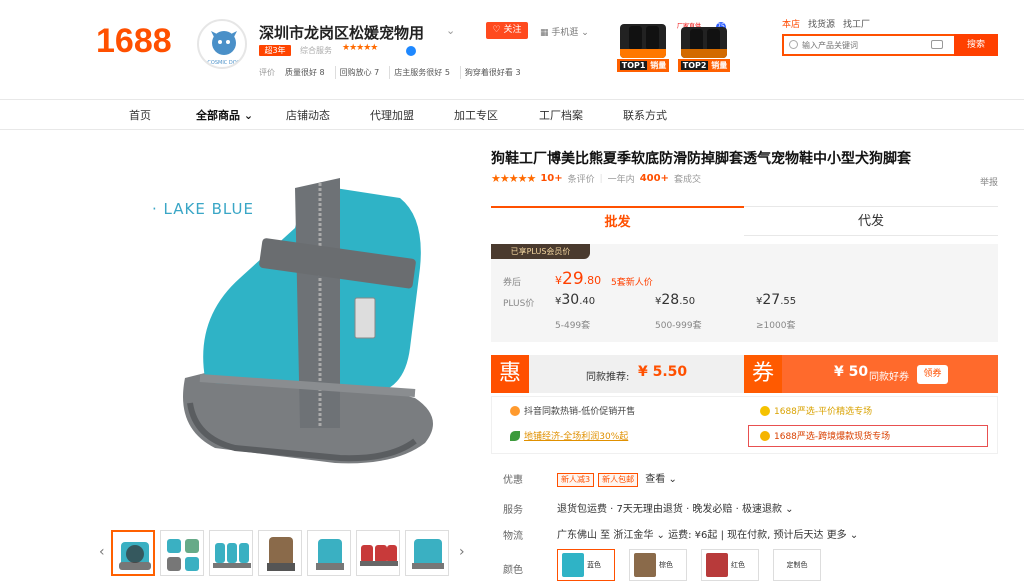 Image resolution: width=1024 pixels, height=586 pixels. Describe the element at coordinates (573, 326) in the screenshot. I see `tier-range: 5-499套` at that location.